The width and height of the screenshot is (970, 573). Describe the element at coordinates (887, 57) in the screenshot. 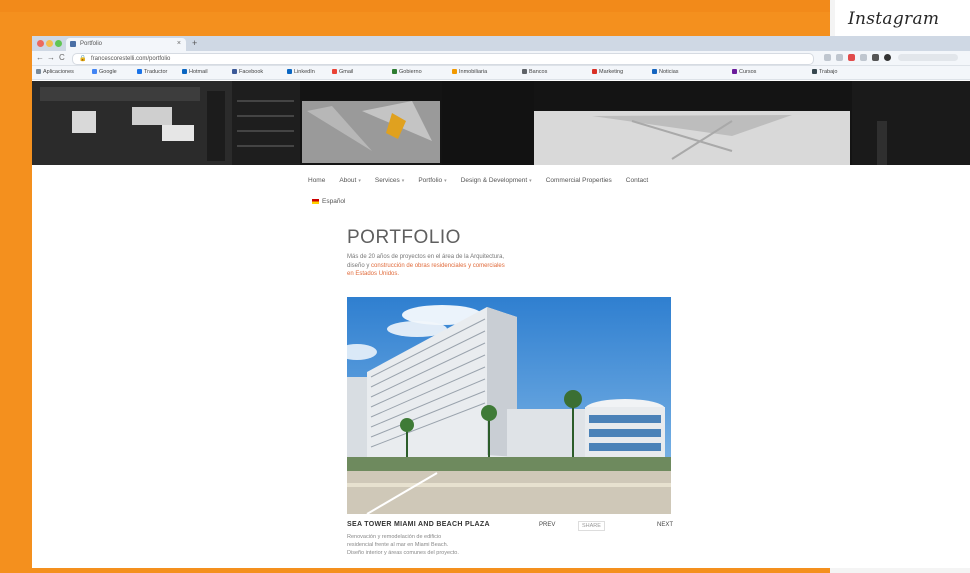

I see `profile-avatar-icon` at that location.